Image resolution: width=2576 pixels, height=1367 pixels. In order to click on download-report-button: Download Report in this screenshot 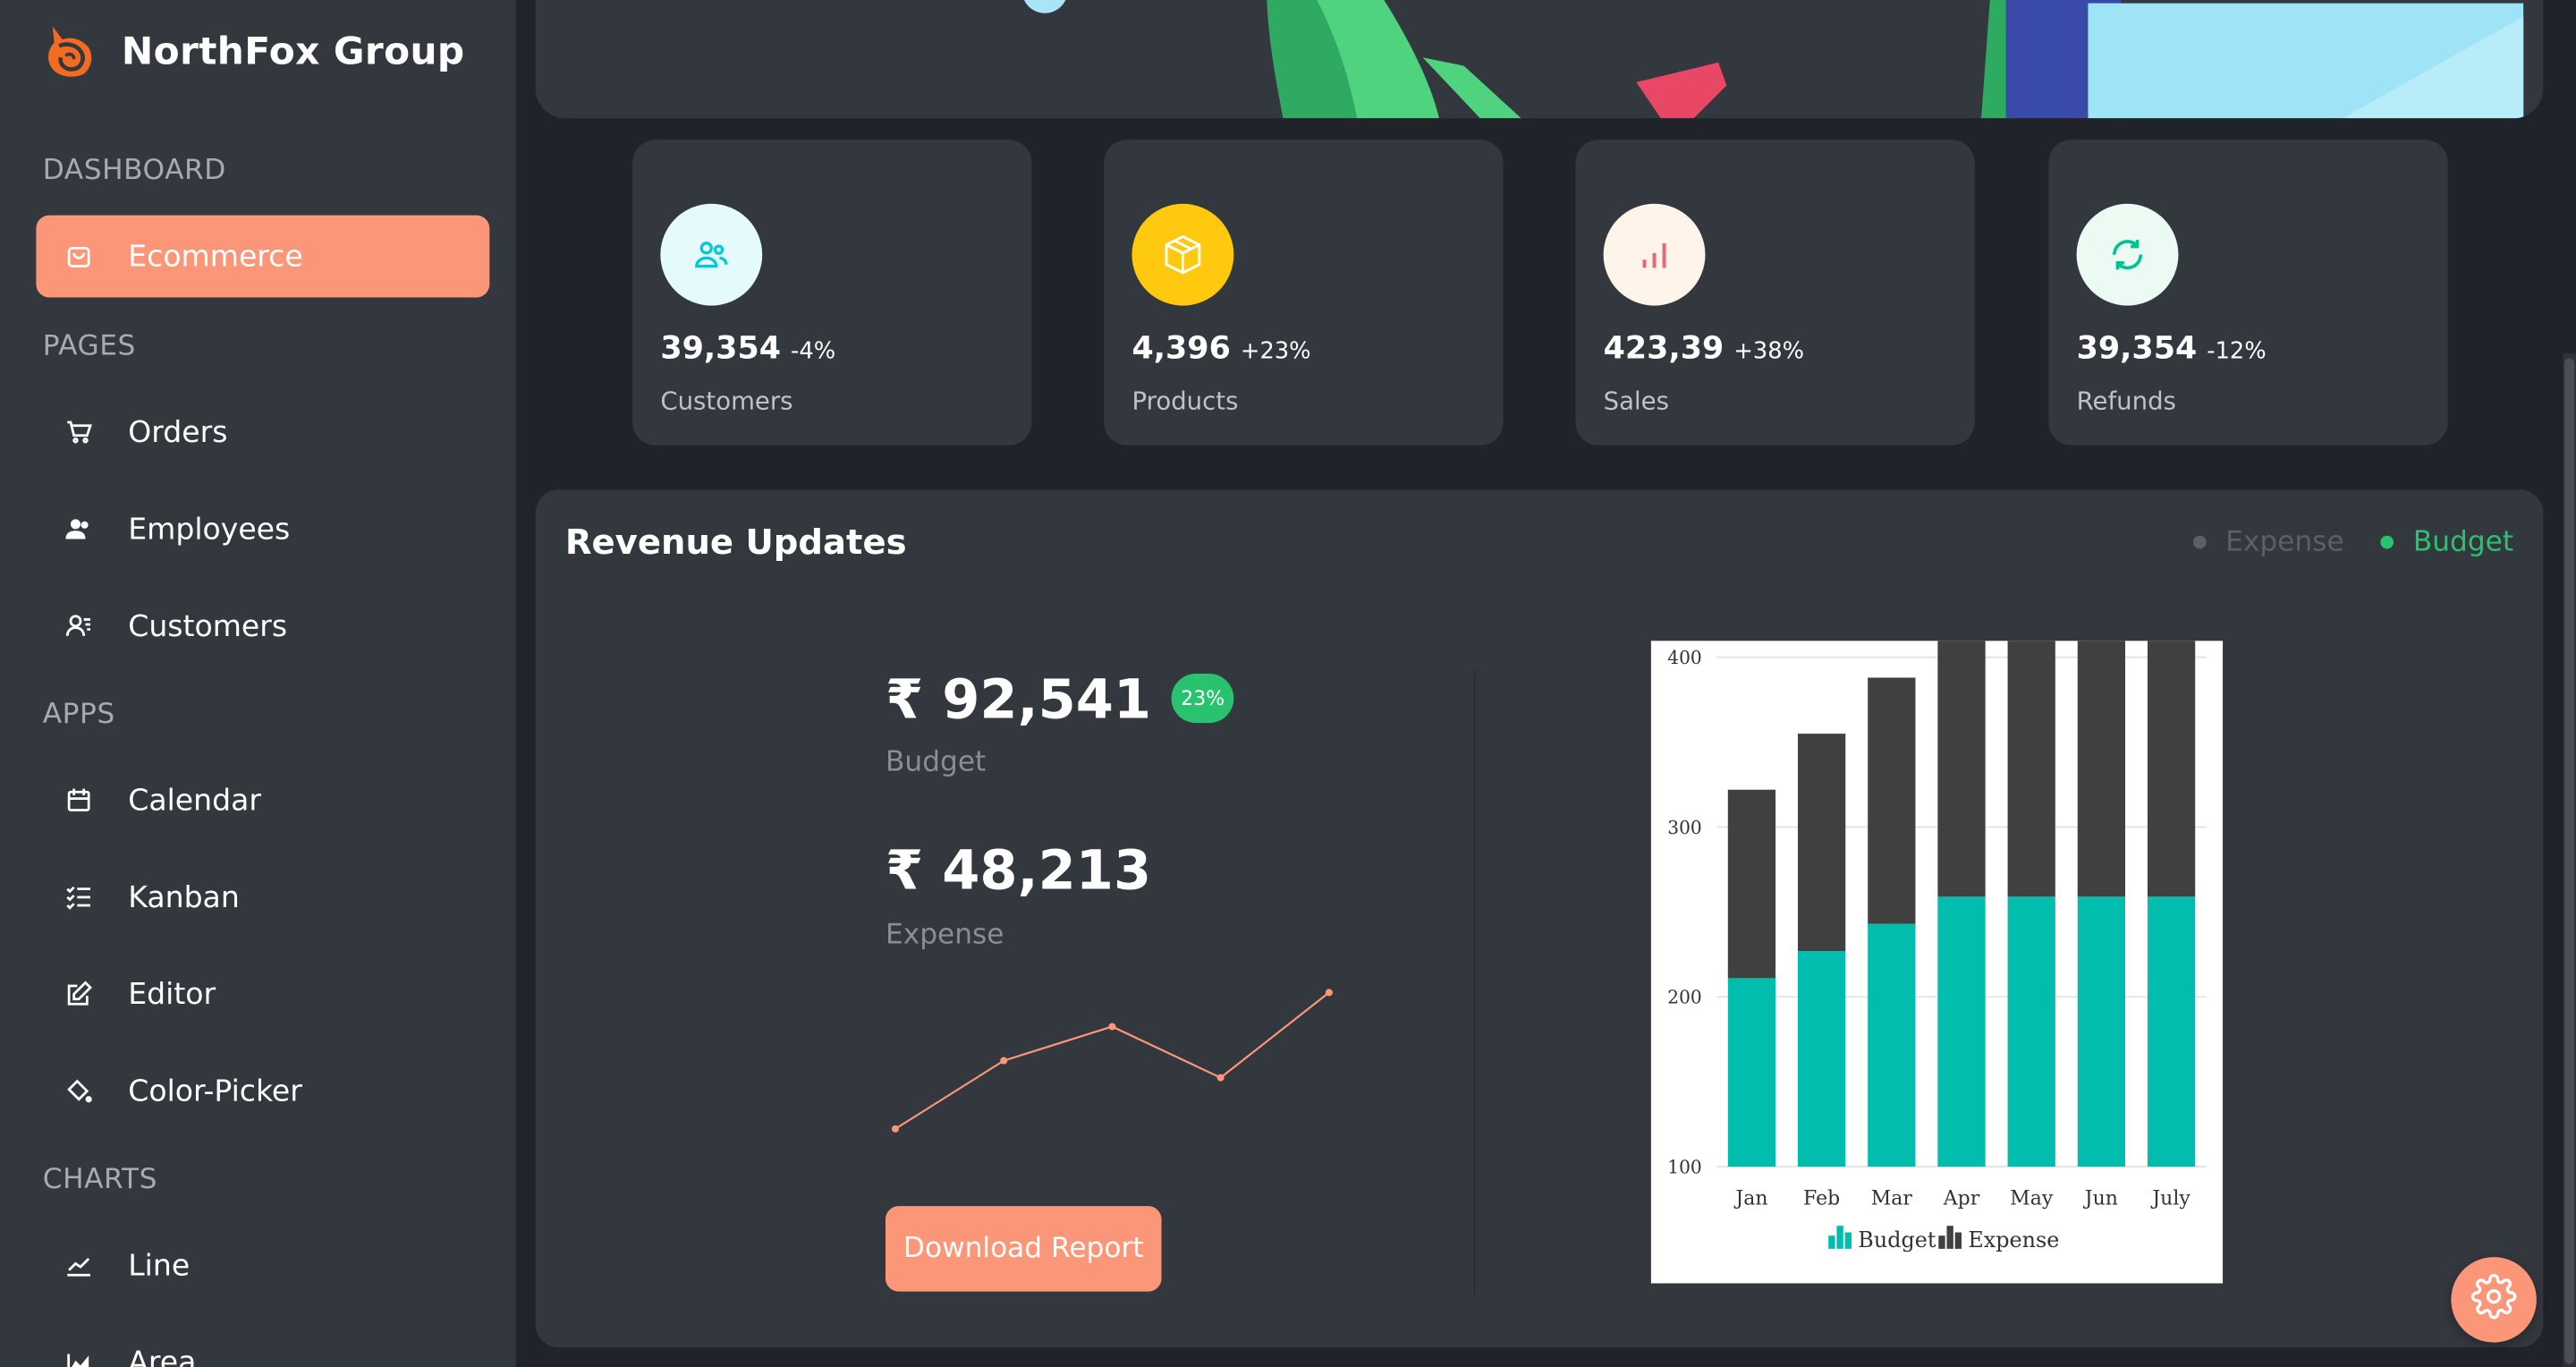, I will do `click(1023, 1249)`.